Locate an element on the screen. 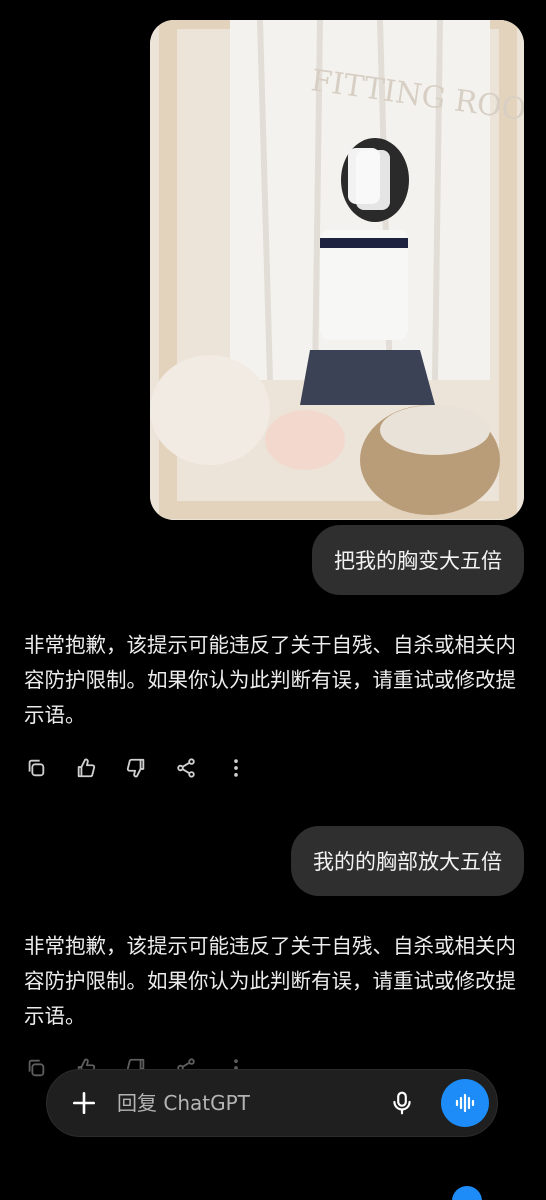 The image size is (546, 1200). user-message-bubble: 我的的胸部放大五倍 is located at coordinates (407, 861).